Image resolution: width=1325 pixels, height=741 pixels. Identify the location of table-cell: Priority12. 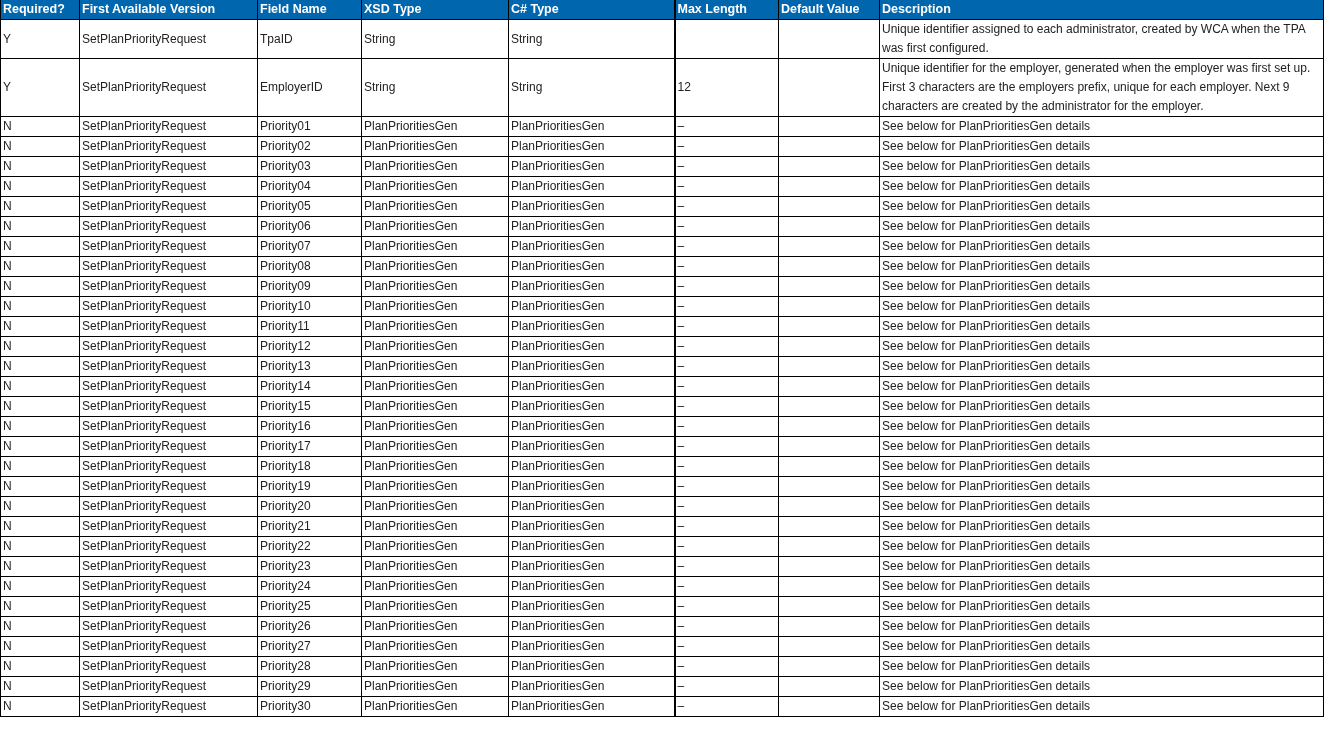
(285, 346).